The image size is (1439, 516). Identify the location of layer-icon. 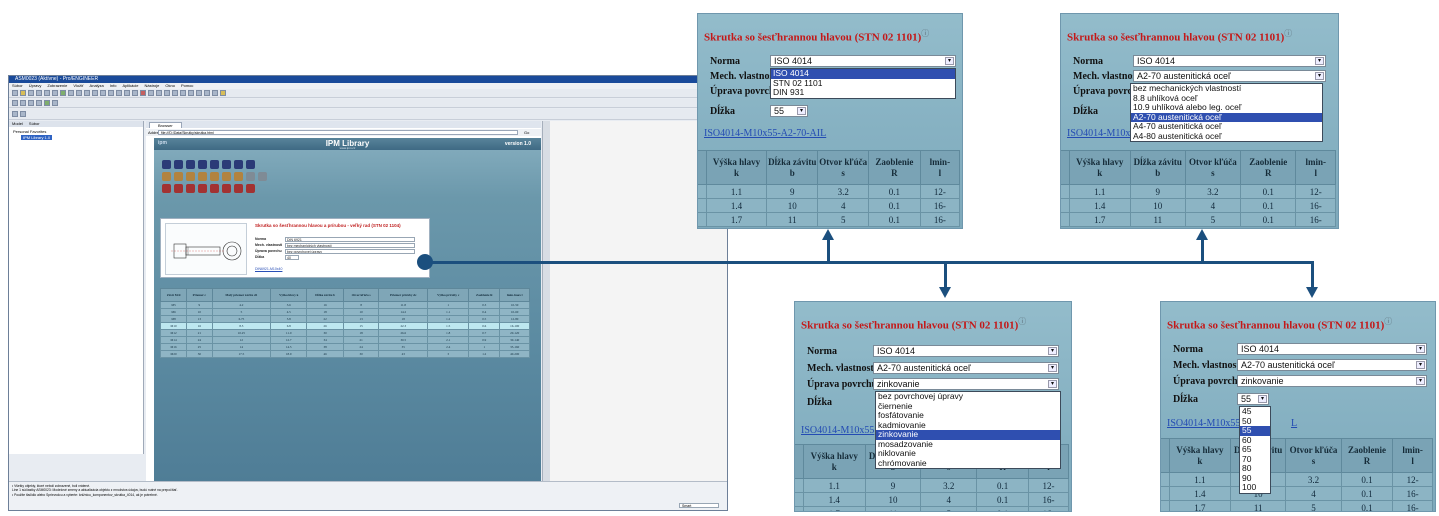
(223, 93).